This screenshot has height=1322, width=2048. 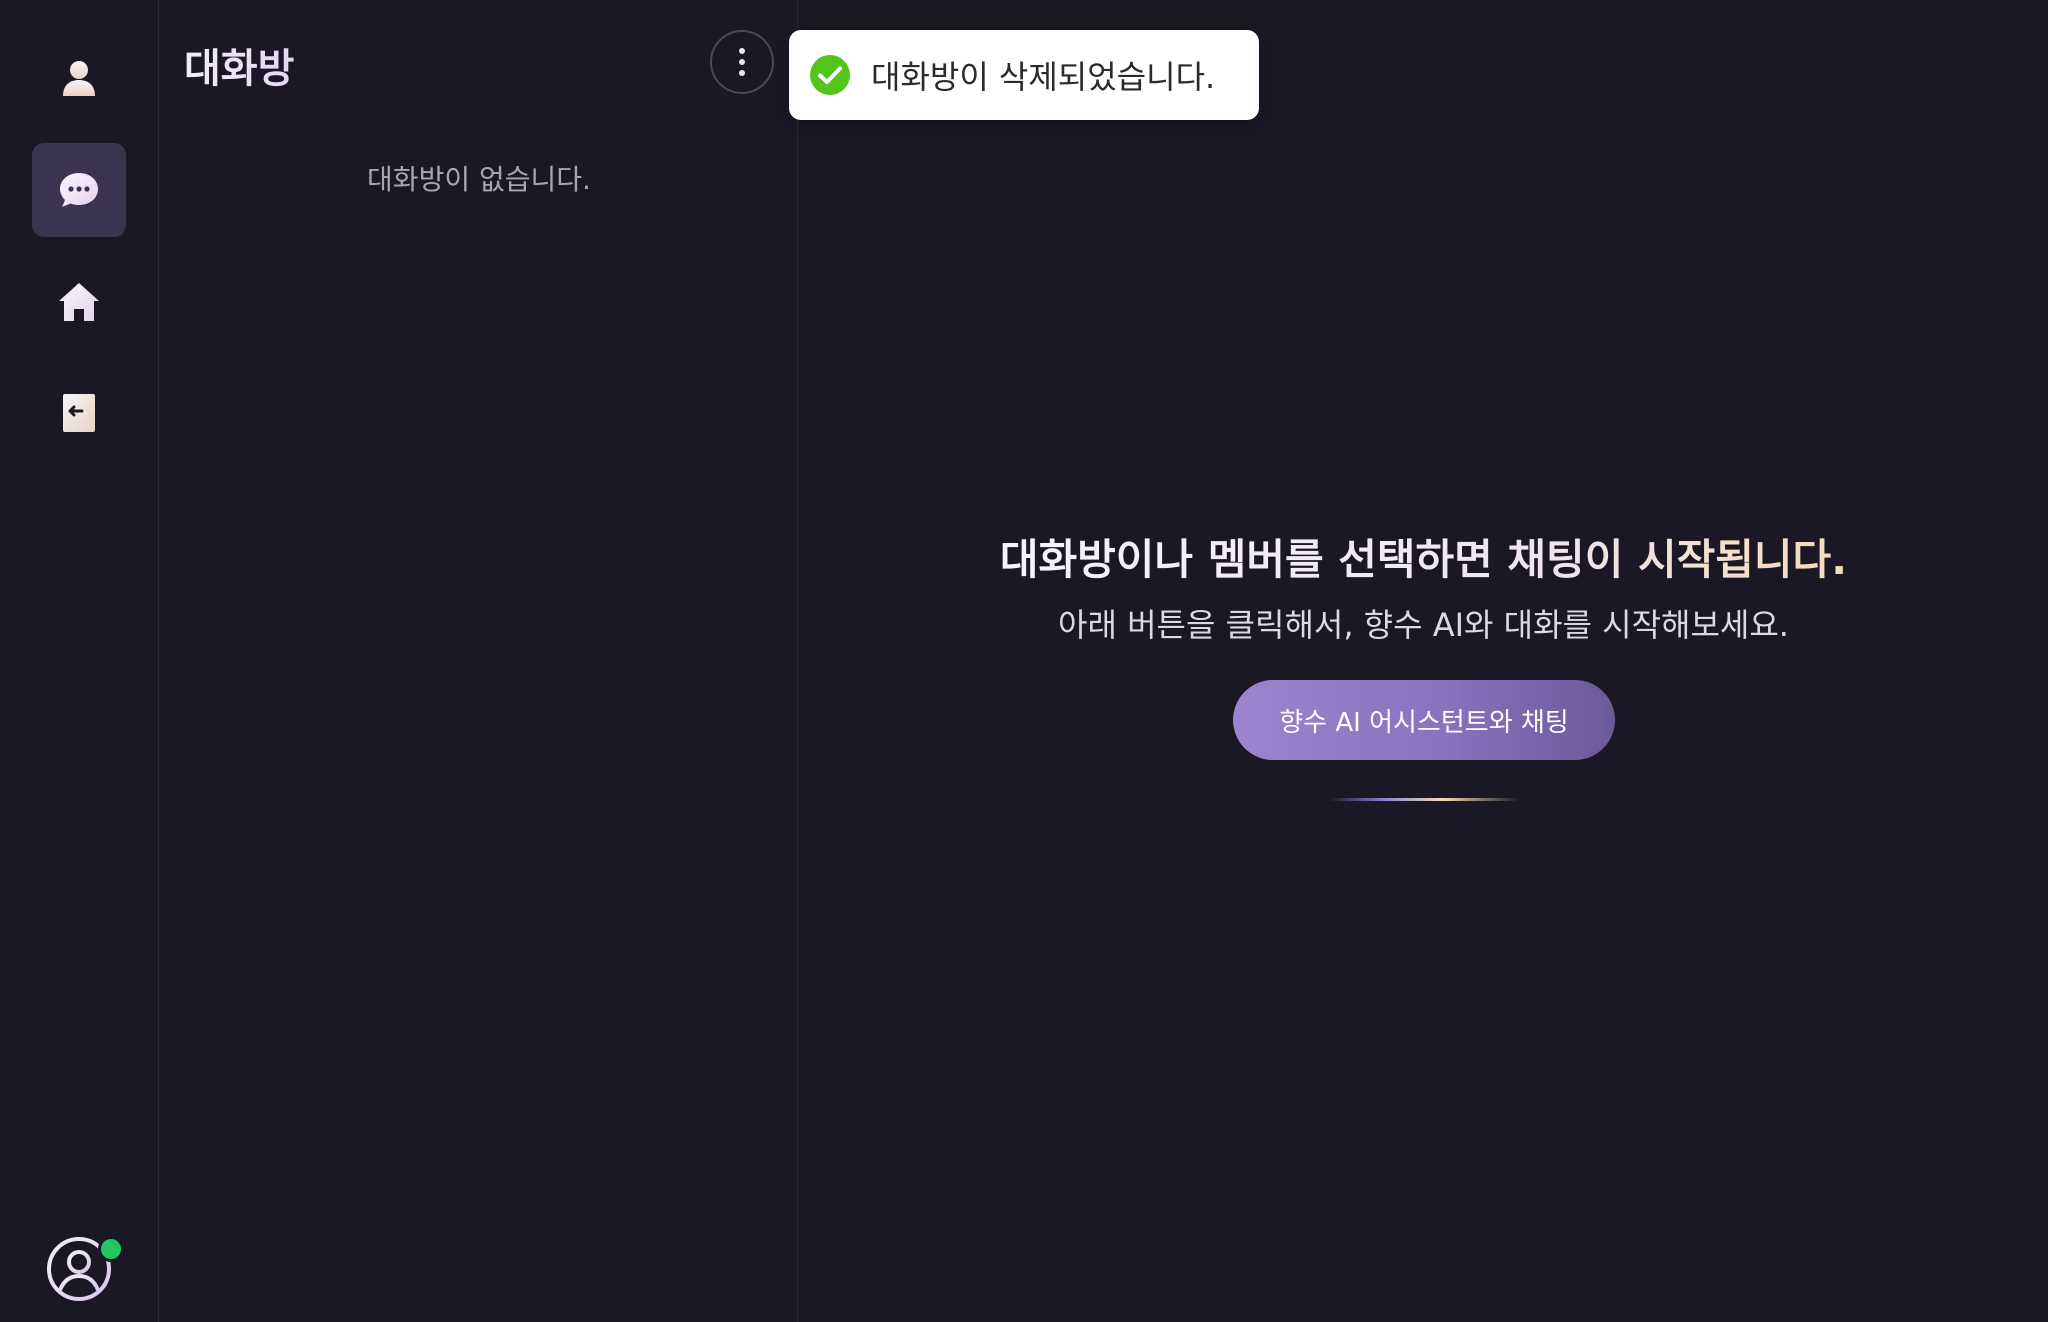 I want to click on more-options-button, so click(x=742, y=62).